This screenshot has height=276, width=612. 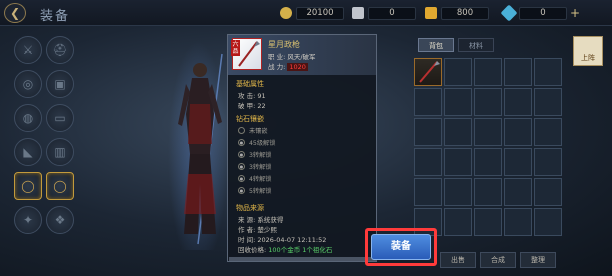 I want to click on recycle-row: 回收价格: 100个金币 1个祖化石, so click(x=285, y=249).